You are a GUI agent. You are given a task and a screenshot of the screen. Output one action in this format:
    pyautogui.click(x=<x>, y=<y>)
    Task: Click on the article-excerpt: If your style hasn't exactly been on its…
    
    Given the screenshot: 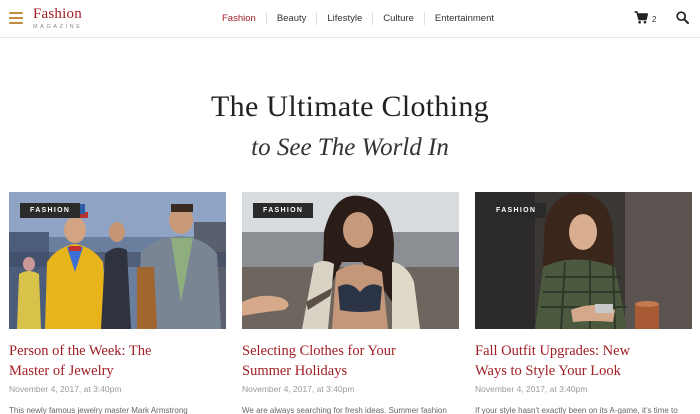 What is the action you would take?
    pyautogui.click(x=576, y=410)
    